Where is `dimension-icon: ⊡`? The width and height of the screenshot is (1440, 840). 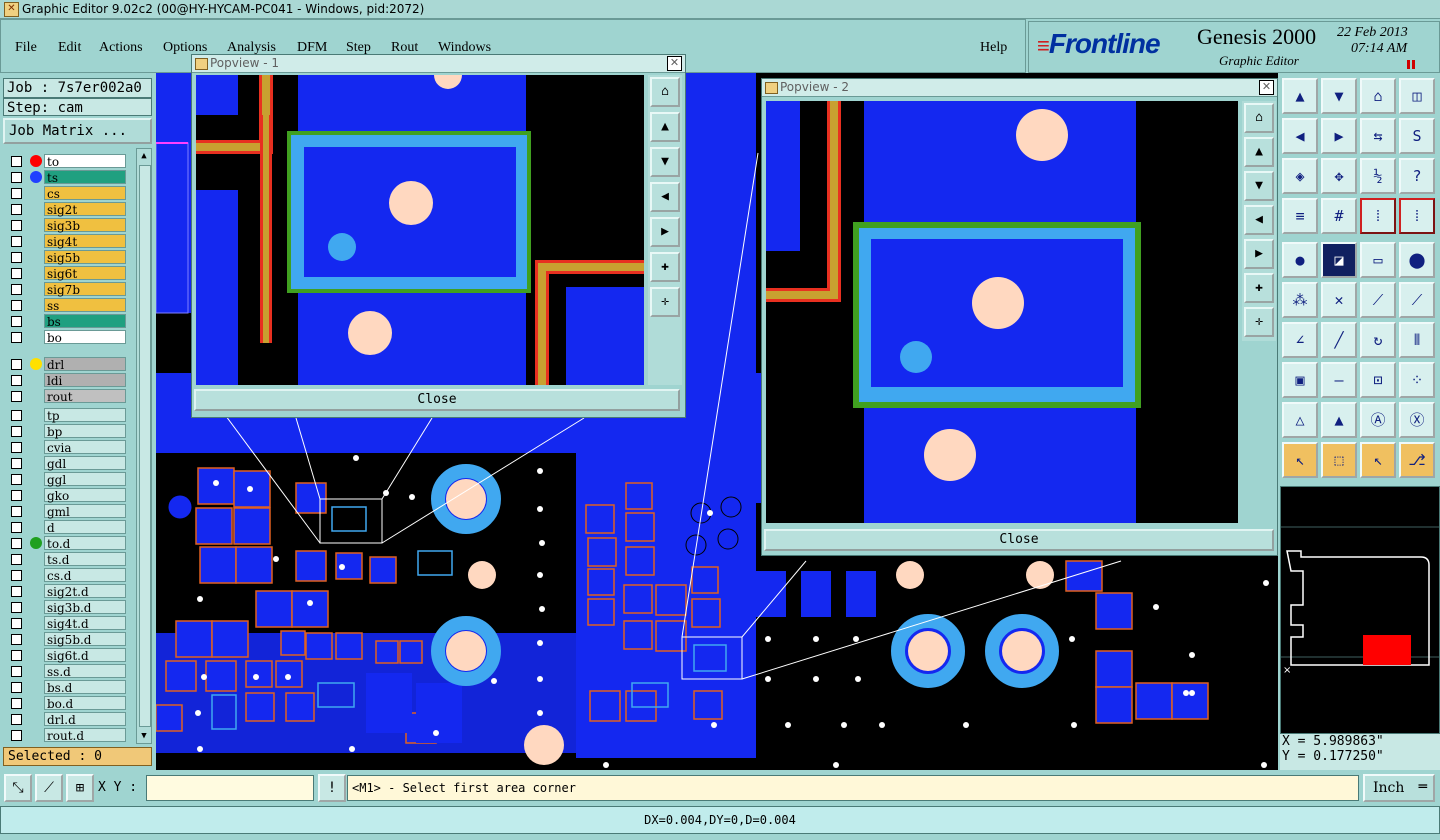
dimension-icon: ⊡ is located at coordinates (1378, 380).